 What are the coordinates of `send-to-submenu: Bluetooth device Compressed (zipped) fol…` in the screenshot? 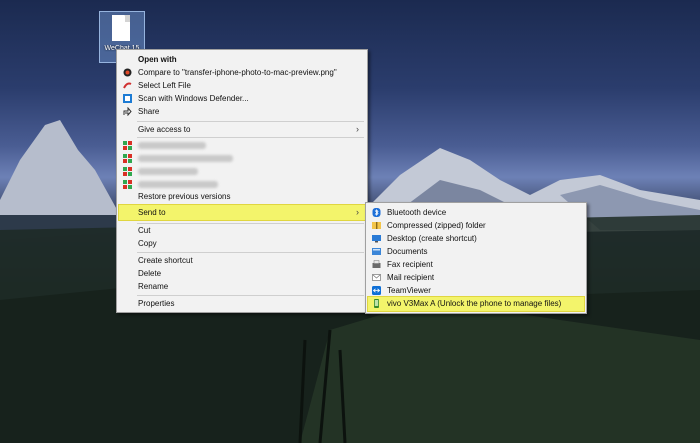 It's located at (476, 258).